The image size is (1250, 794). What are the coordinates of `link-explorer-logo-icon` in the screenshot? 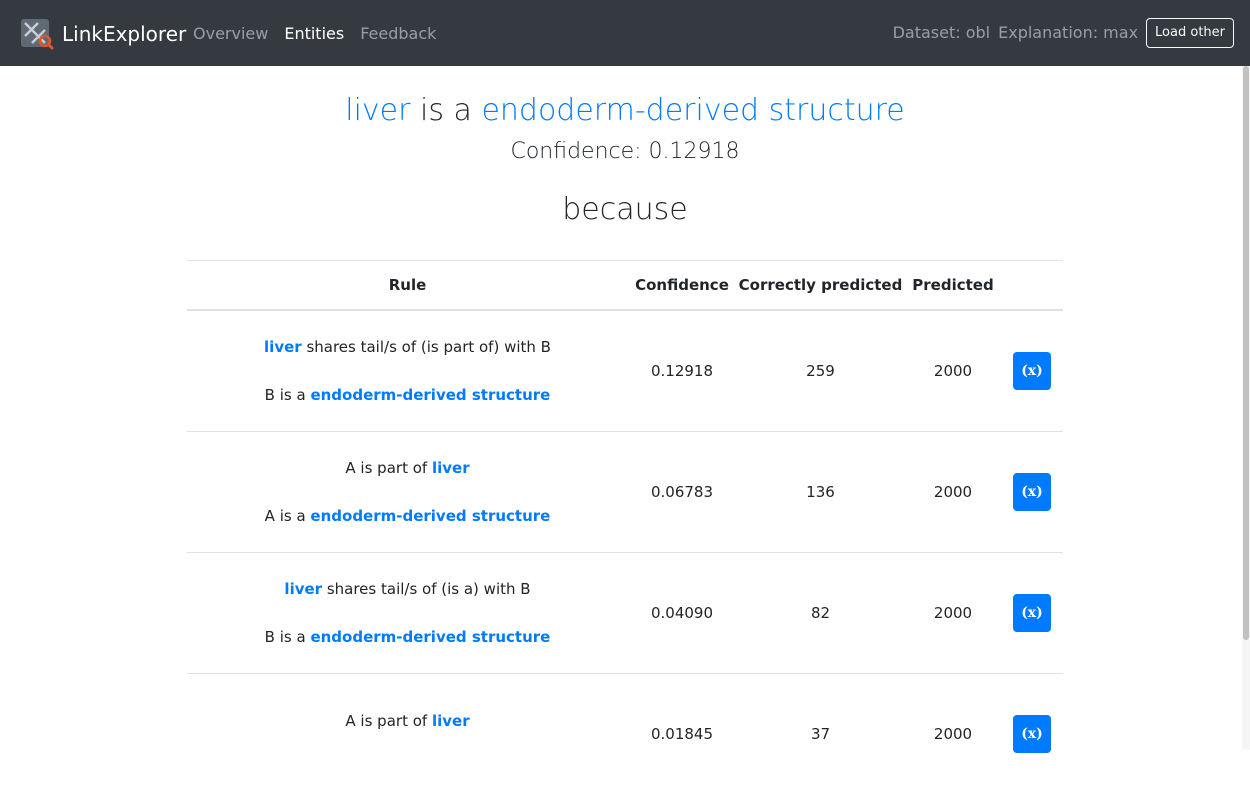 It's located at (37, 34).